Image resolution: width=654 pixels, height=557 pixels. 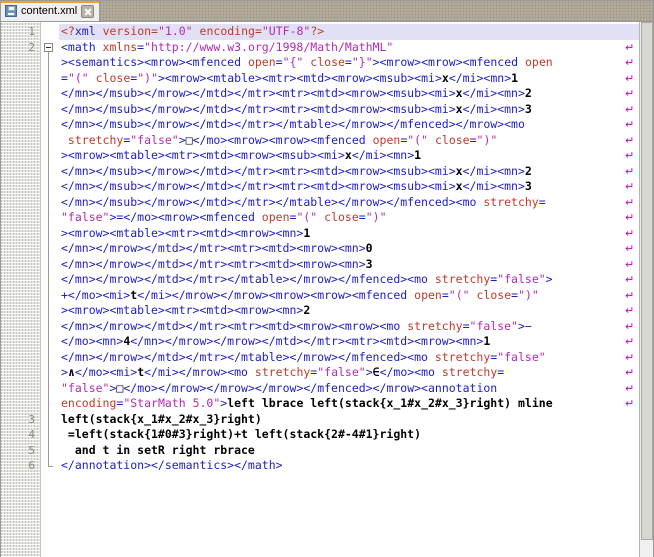 I want to click on code-line: ><mrow><mtable><mtr><mtd><mrow><mn>1, so click(x=186, y=232).